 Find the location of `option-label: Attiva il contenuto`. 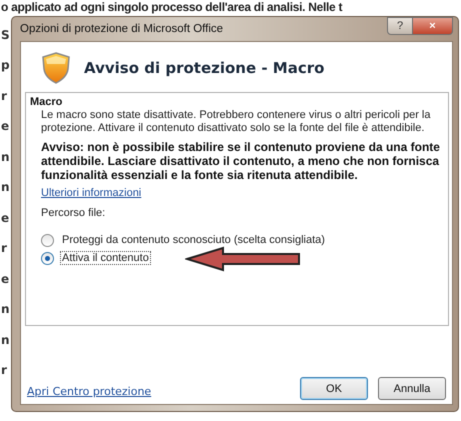

option-label: Attiva il contenuto is located at coordinates (105, 258).